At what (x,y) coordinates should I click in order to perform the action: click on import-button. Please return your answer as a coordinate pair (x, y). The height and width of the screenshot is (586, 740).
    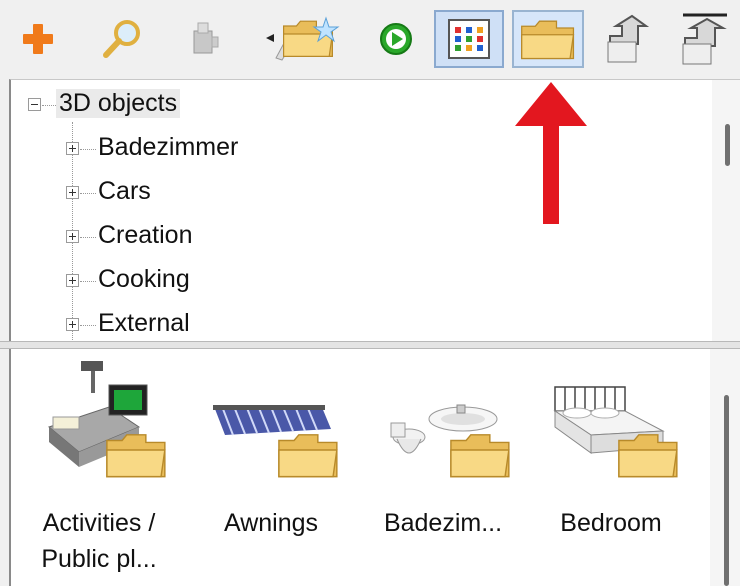
    Looking at the image, I should click on (304, 39).